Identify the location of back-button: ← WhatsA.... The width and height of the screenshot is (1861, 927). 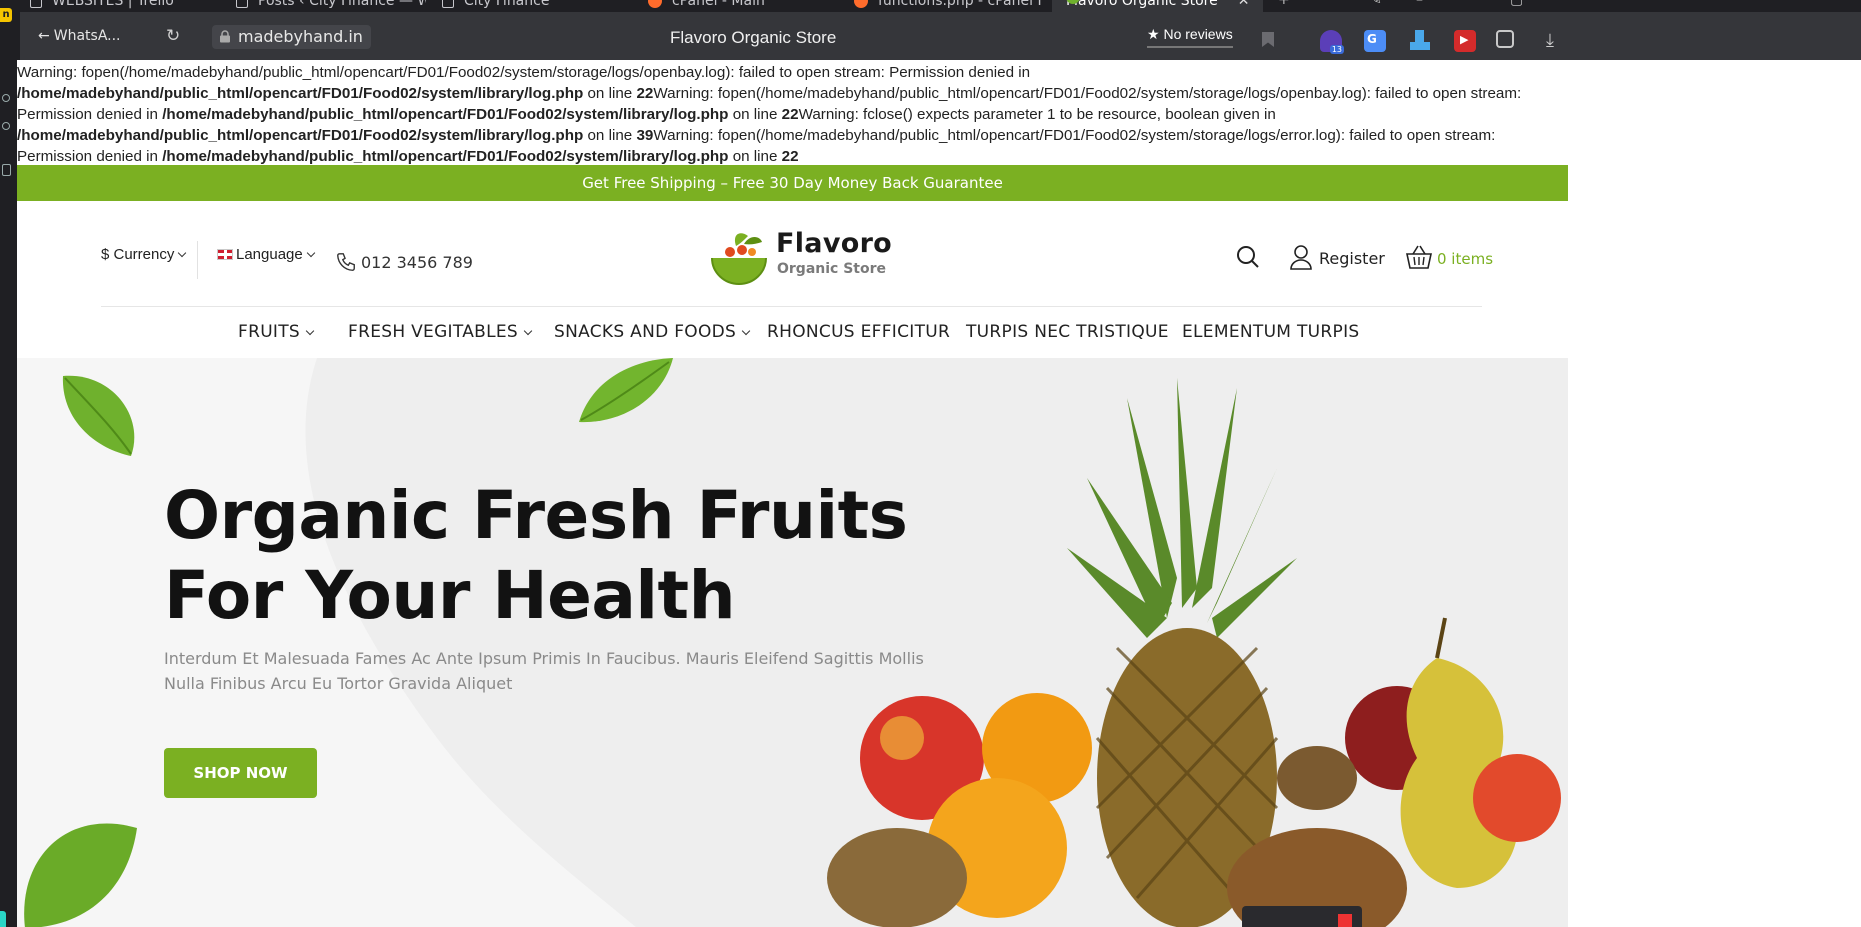
(79, 36).